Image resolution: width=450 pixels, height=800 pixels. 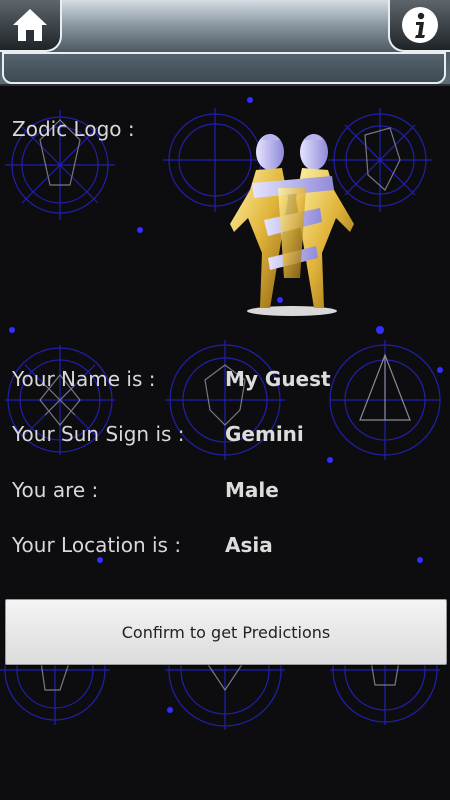 I want to click on zodiac-logo-label: Zodic Logo :, so click(x=73, y=129).